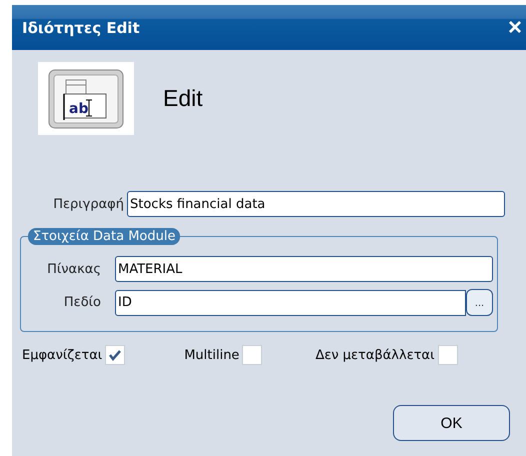 The image size is (526, 456). I want to click on group-legend: Στοιχεία Data Module, so click(104, 236).